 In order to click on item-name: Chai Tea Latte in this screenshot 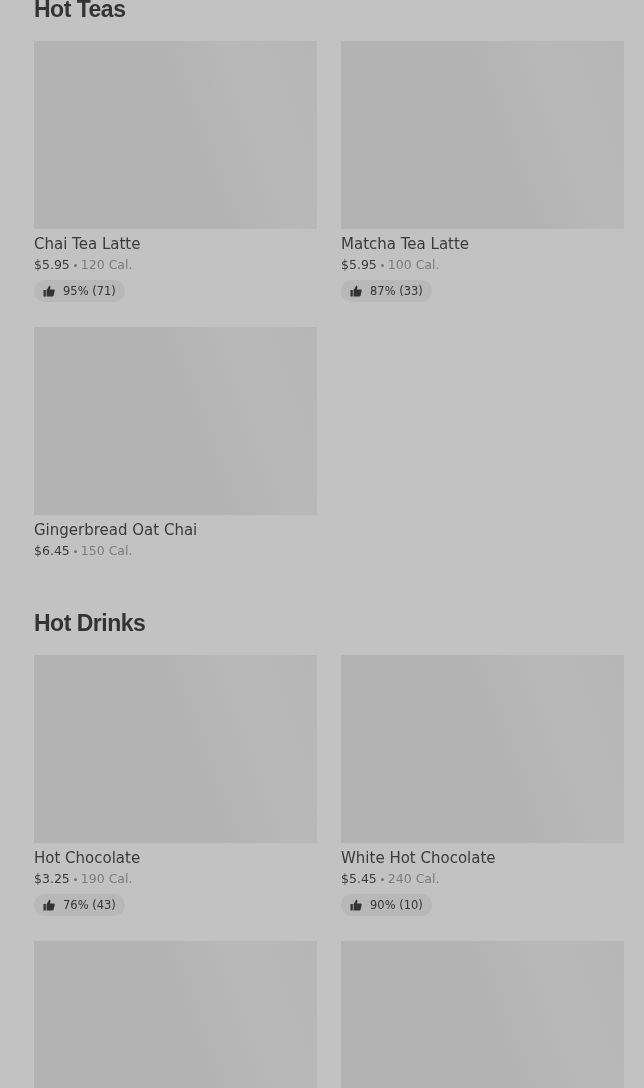, I will do `click(87, 244)`.